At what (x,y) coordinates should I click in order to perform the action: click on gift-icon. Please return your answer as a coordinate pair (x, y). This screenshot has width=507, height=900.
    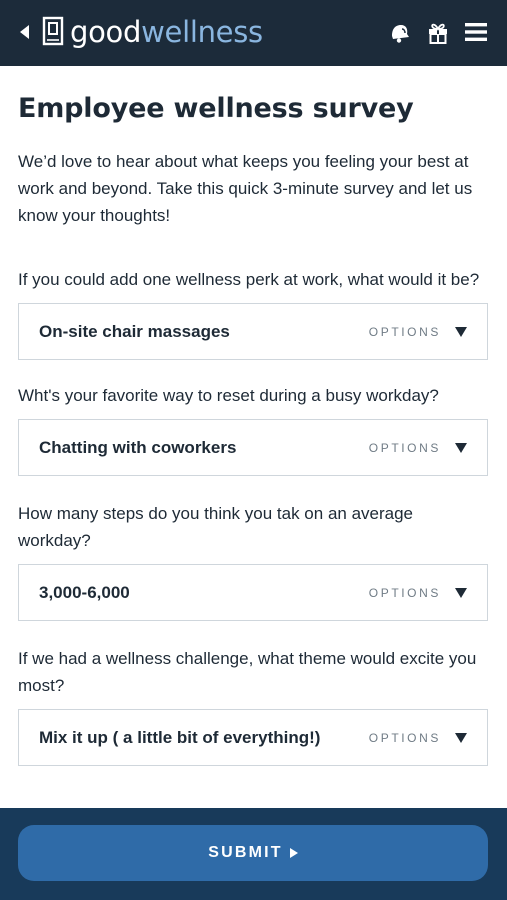
    Looking at the image, I should click on (438, 32).